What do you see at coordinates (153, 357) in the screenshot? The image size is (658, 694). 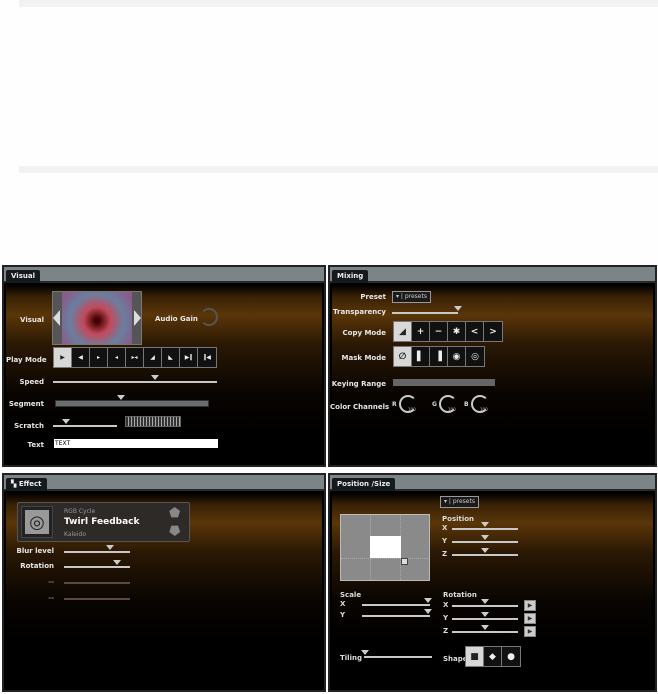 I see `ramp-up-button: ◢` at bounding box center [153, 357].